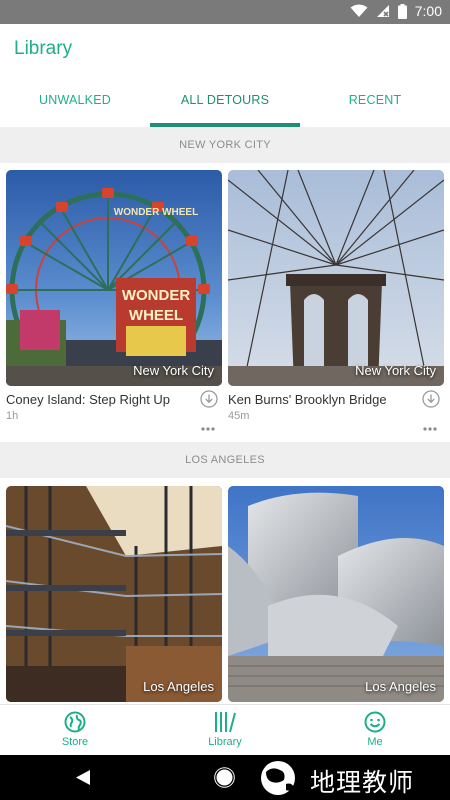 The image size is (450, 800). Describe the element at coordinates (239, 416) in the screenshot. I see `detour-duration: 45m` at that location.